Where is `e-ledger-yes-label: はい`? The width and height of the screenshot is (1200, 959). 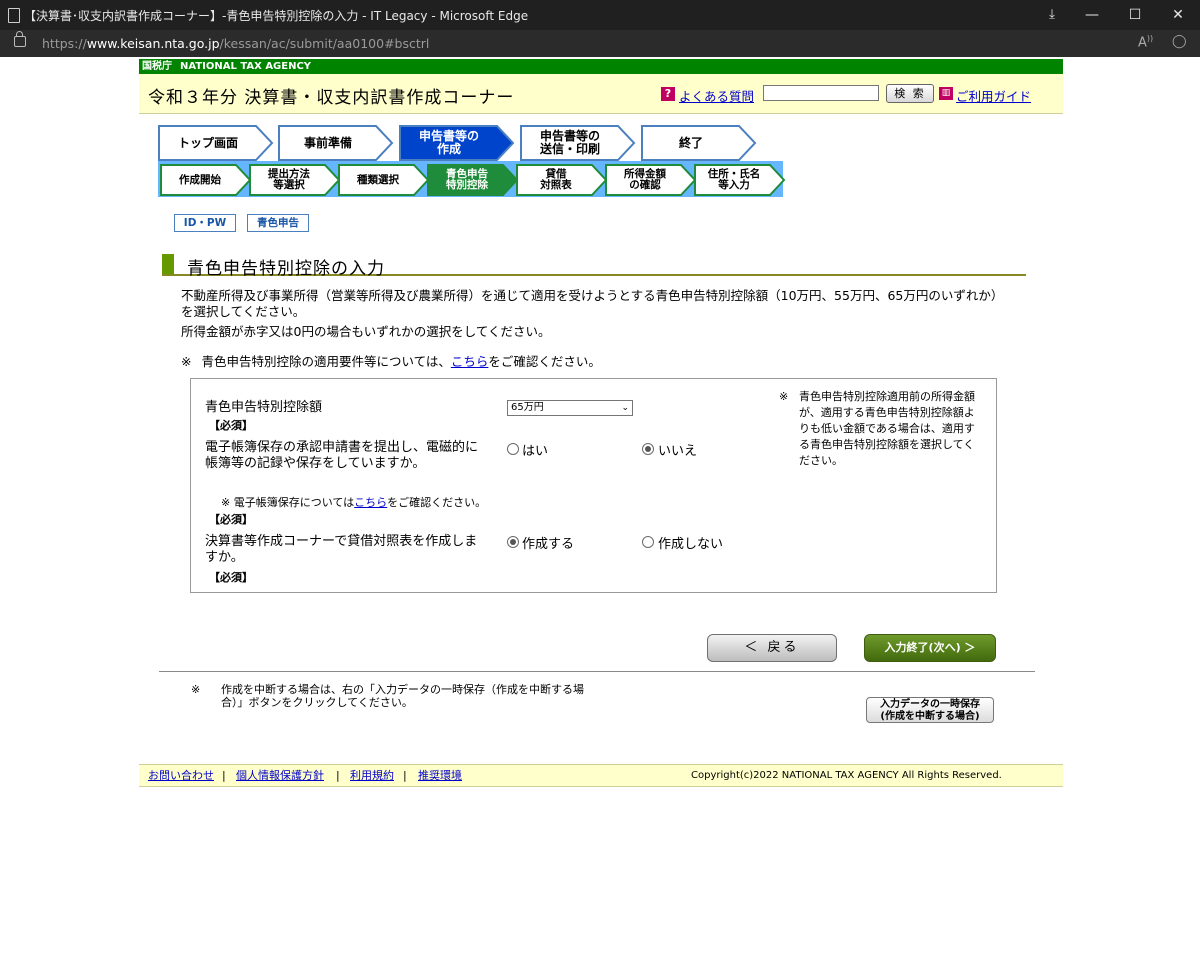
e-ledger-yes-label: はい is located at coordinates (535, 449).